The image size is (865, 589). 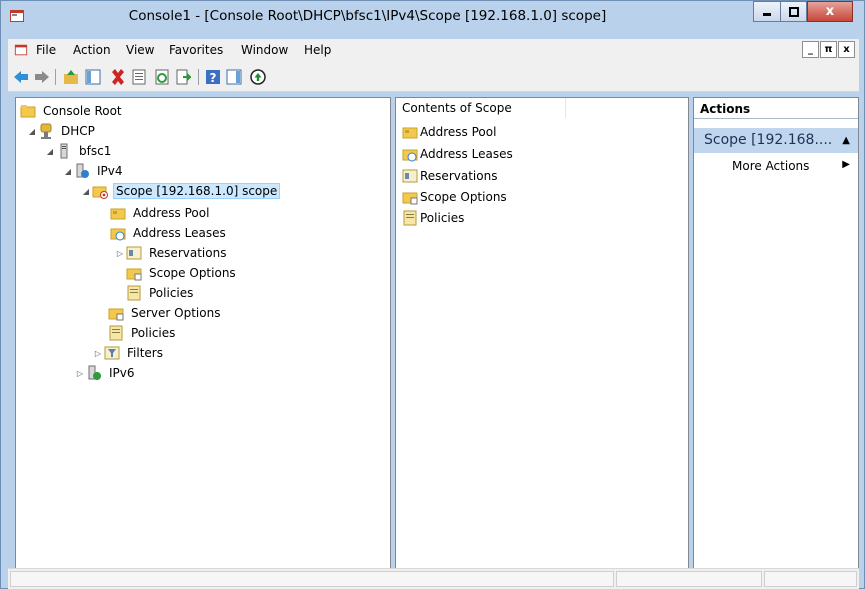 I want to click on delete-icon, so click(x=118, y=77).